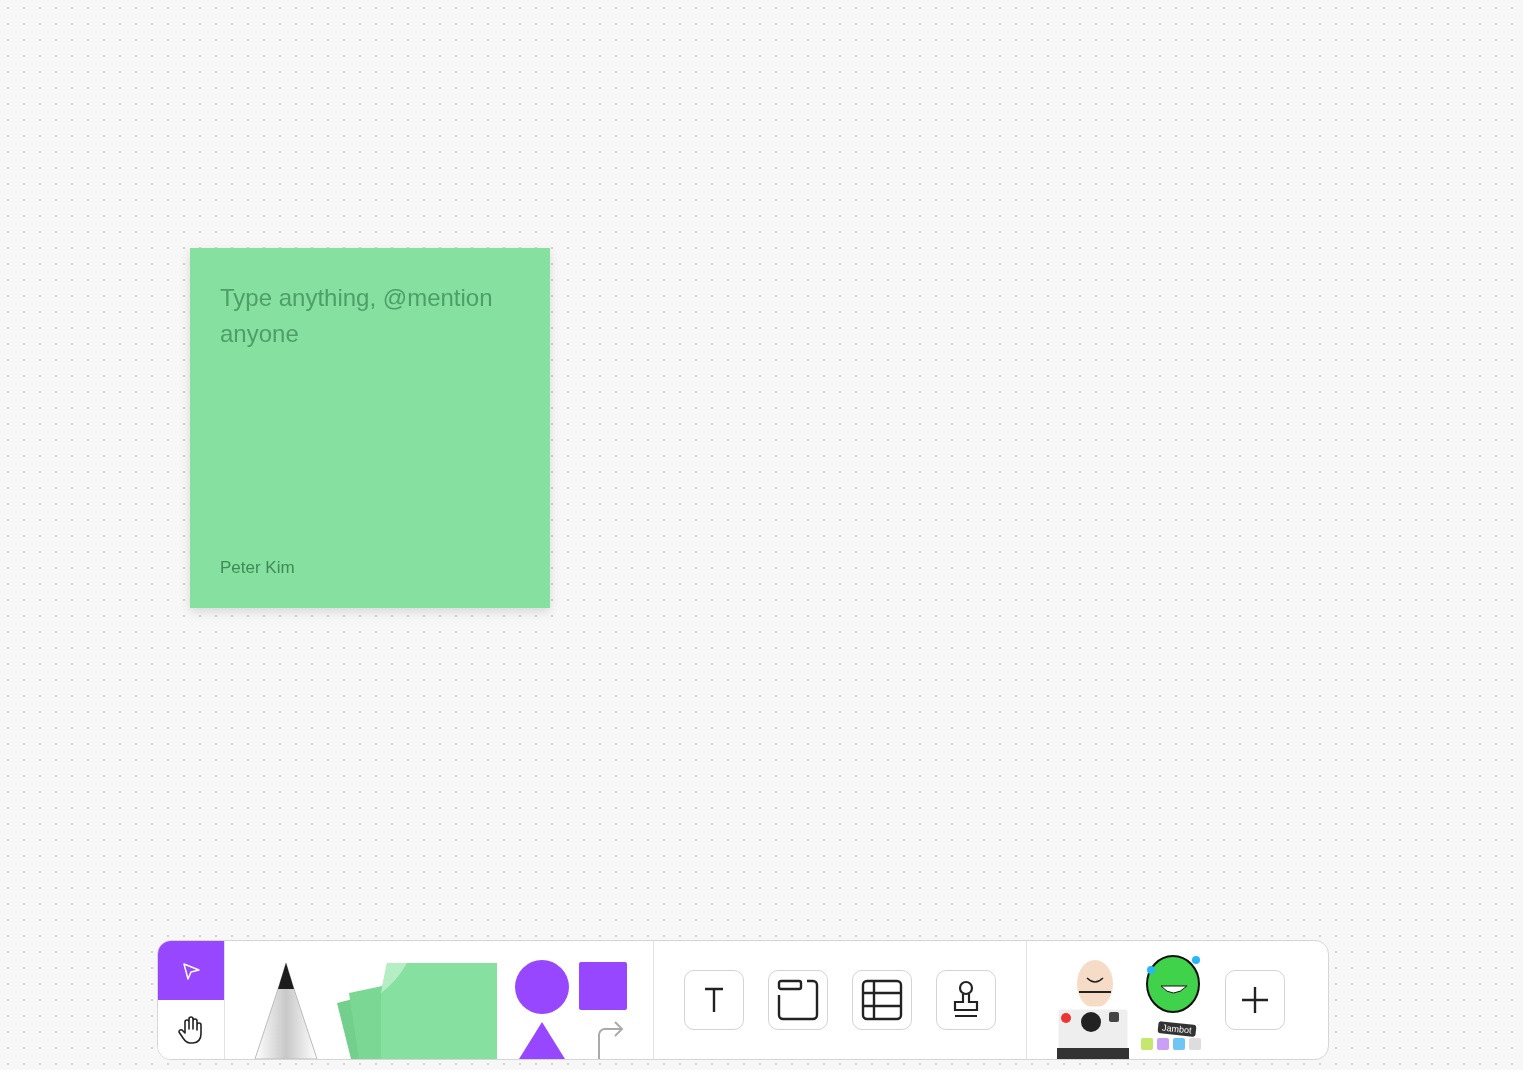 Image resolution: width=1523 pixels, height=1070 pixels. I want to click on author-name: Peter Kim, so click(258, 568).